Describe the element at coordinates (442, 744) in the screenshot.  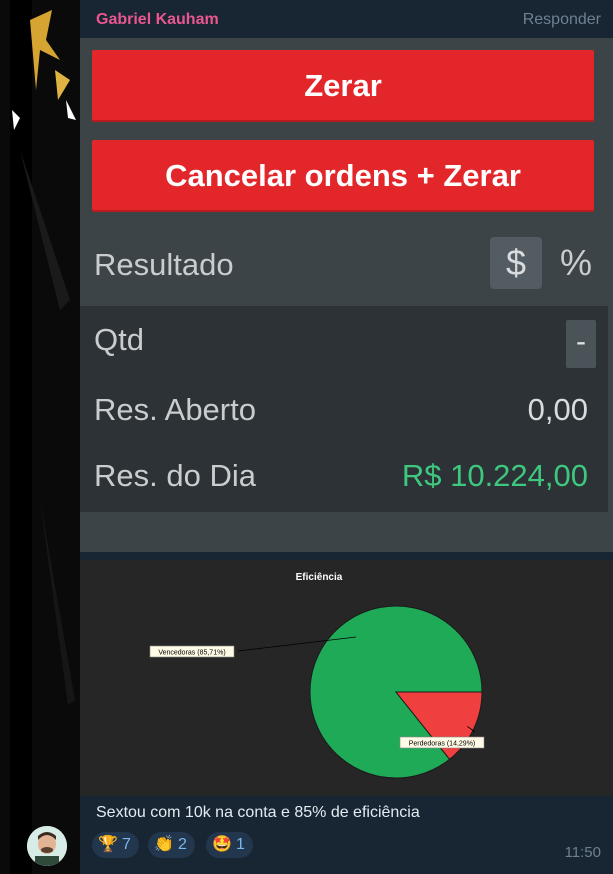
I see `slice-label: Perdedoras (14,29%)` at that location.